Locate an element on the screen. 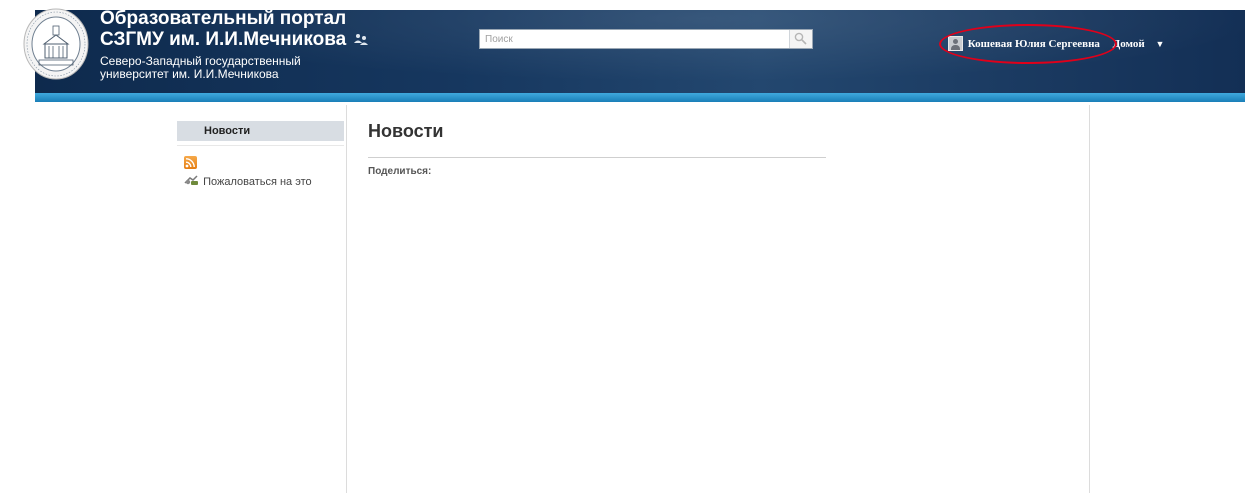 The image size is (1245, 493). user-menu: Кошевая Юлия Сергеевна Домой ▼ is located at coordinates (1056, 43).